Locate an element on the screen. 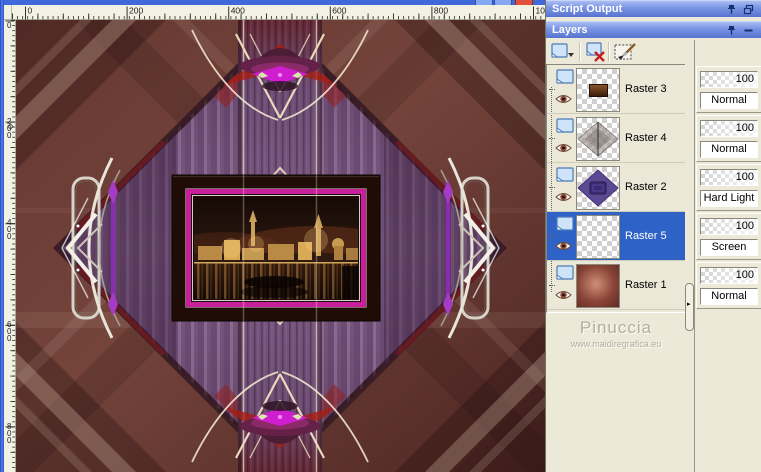  layer-row-raster3: Raster 3 is located at coordinates (616, 89).